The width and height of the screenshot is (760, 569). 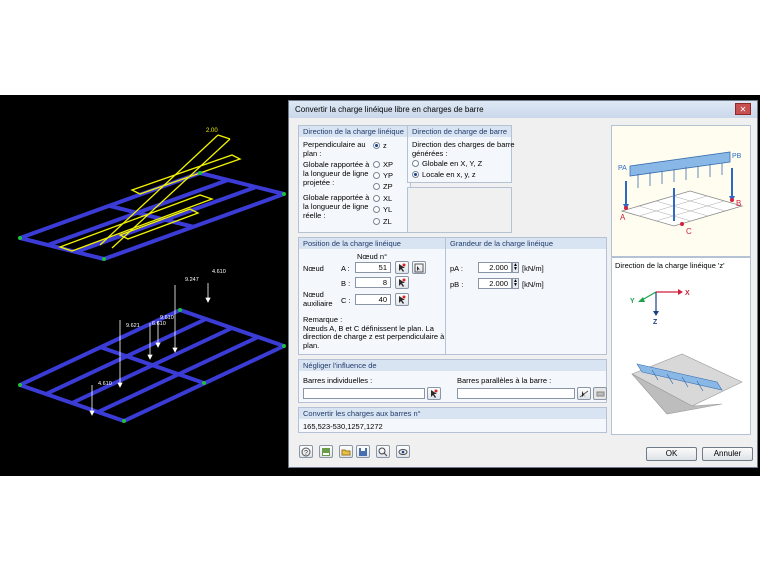 I want to click on eraser-icon, so click(x=600, y=394).